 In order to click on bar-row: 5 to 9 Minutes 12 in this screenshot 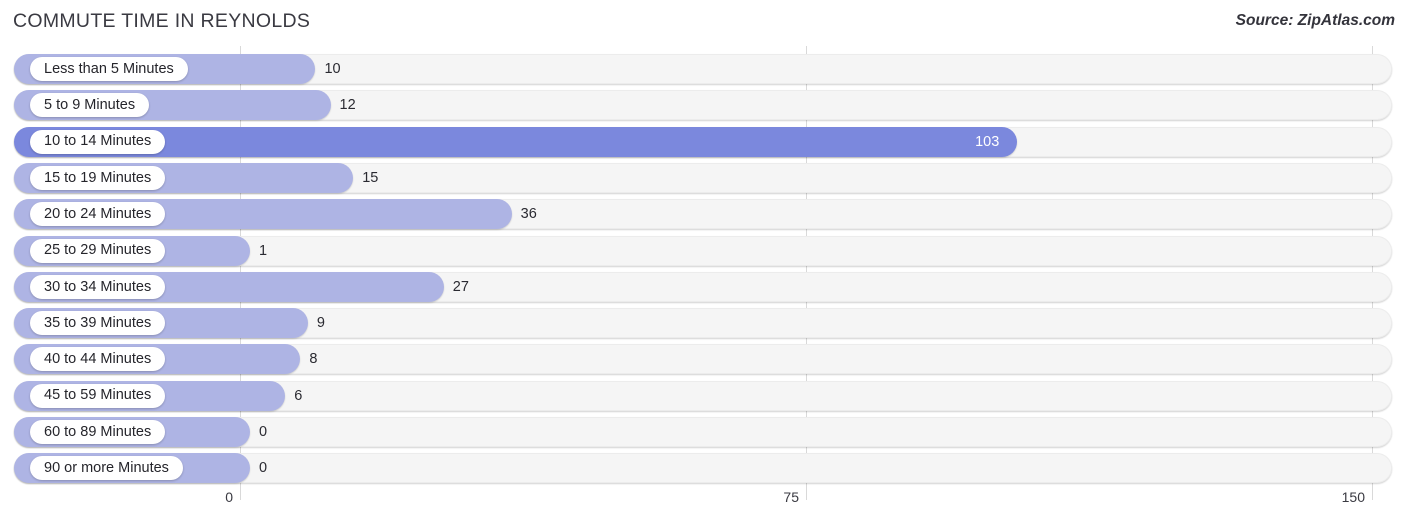, I will do `click(703, 105)`.